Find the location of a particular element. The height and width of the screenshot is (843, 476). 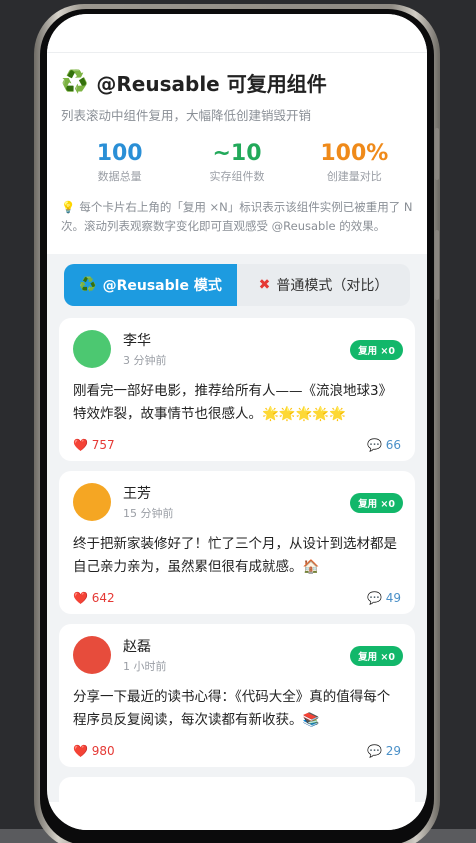

comment-count-value: 29 is located at coordinates (393, 751).